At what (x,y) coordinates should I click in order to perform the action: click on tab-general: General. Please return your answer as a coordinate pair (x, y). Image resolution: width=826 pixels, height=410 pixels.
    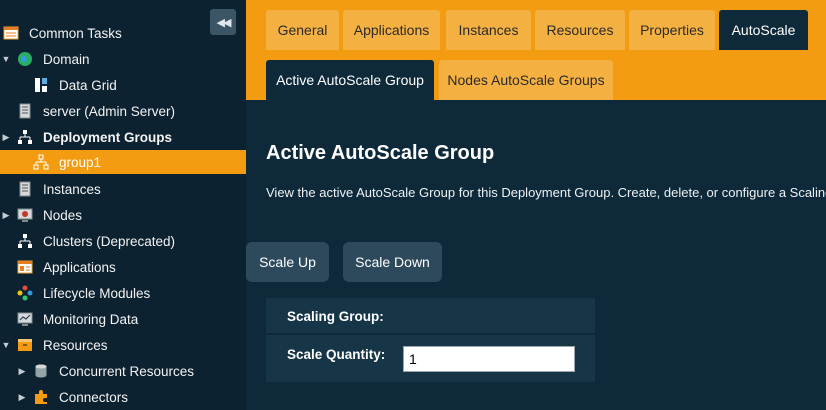
    Looking at the image, I should click on (302, 30).